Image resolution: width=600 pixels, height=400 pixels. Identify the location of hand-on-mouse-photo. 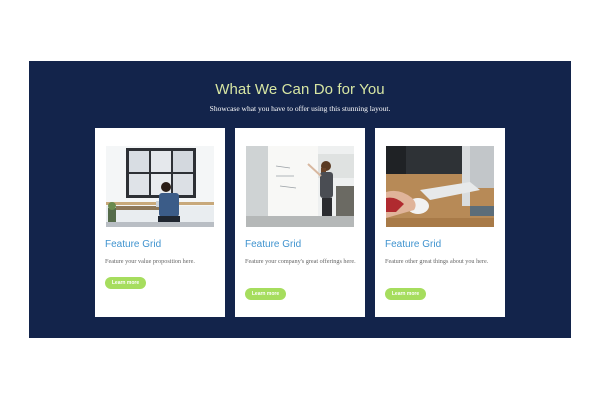
(440, 186).